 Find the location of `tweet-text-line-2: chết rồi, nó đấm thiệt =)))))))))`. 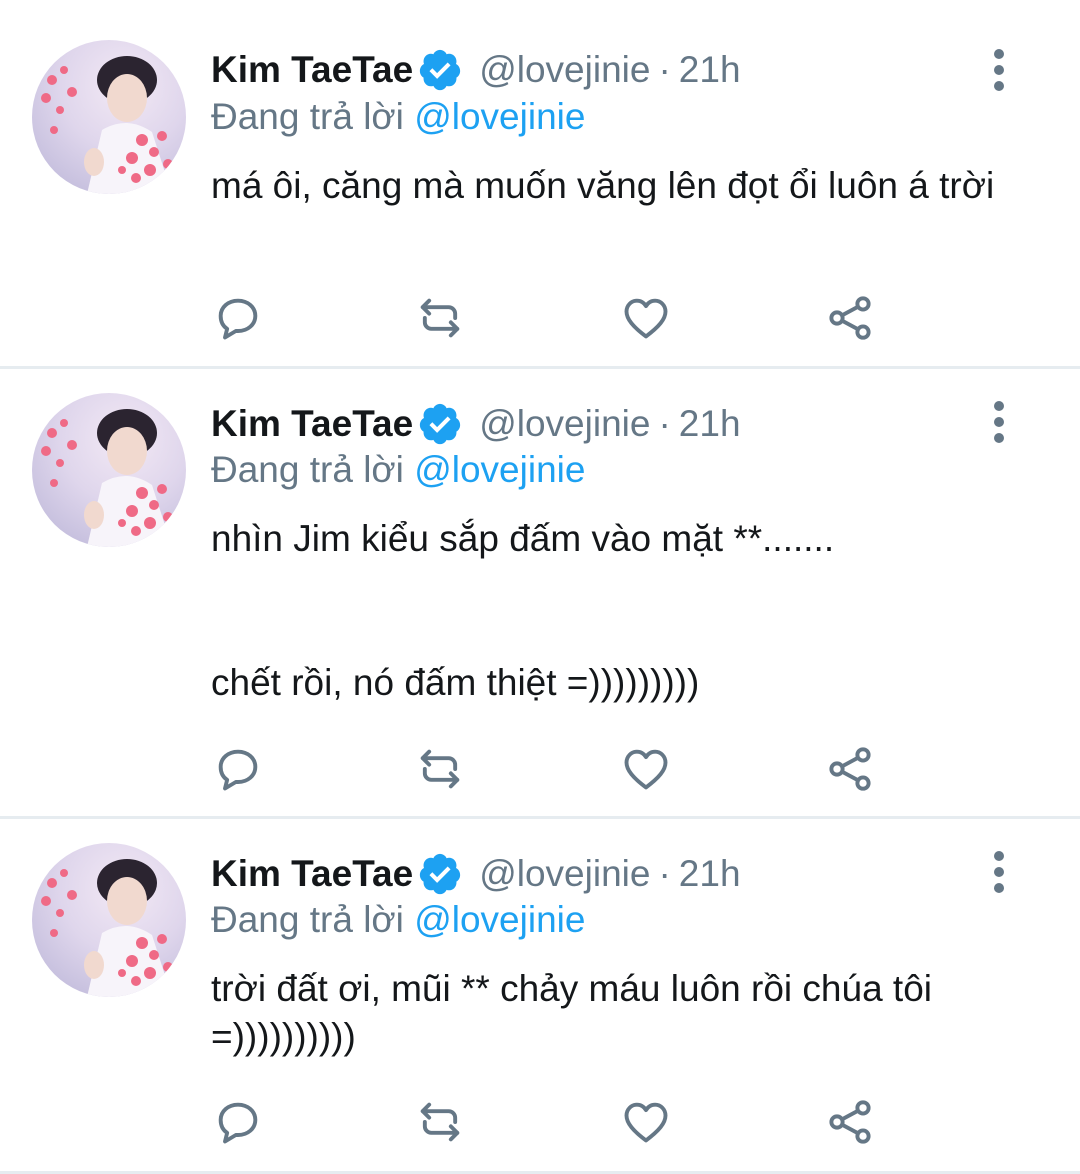

tweet-text-line-2: chết rồi, nó đấm thiệt =))))))))) is located at coordinates (455, 682).